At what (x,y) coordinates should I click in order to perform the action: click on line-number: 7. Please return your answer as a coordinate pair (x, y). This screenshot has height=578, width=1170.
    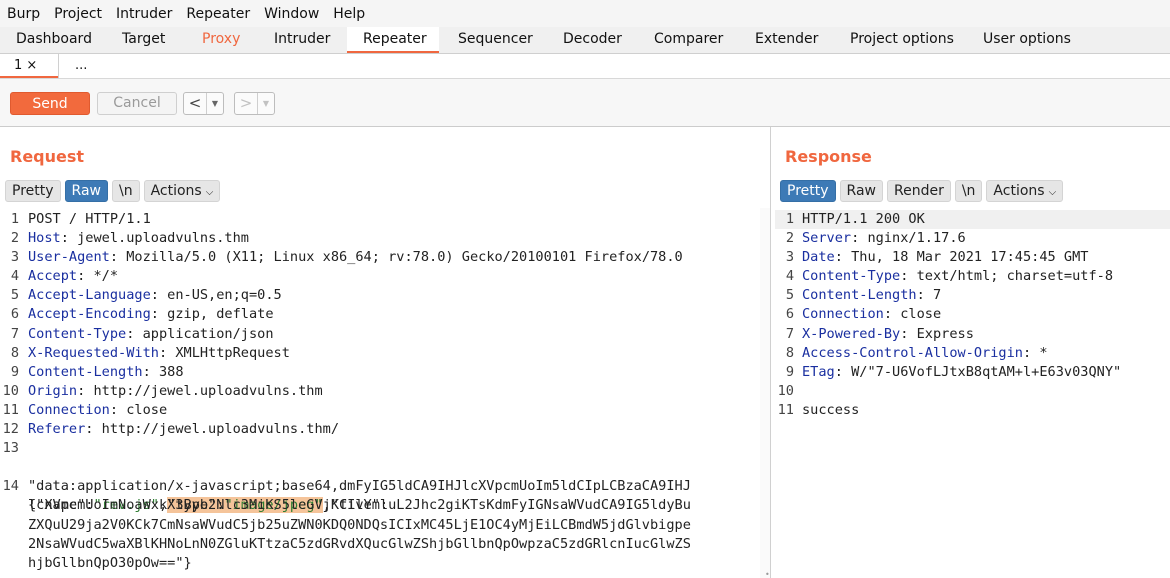
    Looking at the image, I should click on (14, 333).